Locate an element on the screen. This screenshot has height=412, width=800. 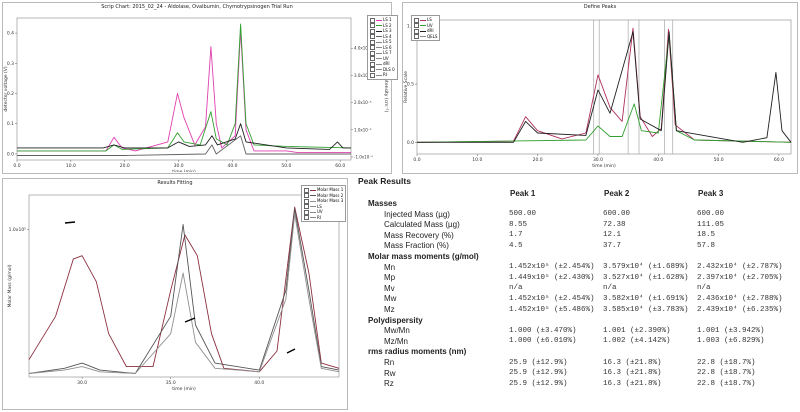
result-value: 500.00 is located at coordinates (523, 214).